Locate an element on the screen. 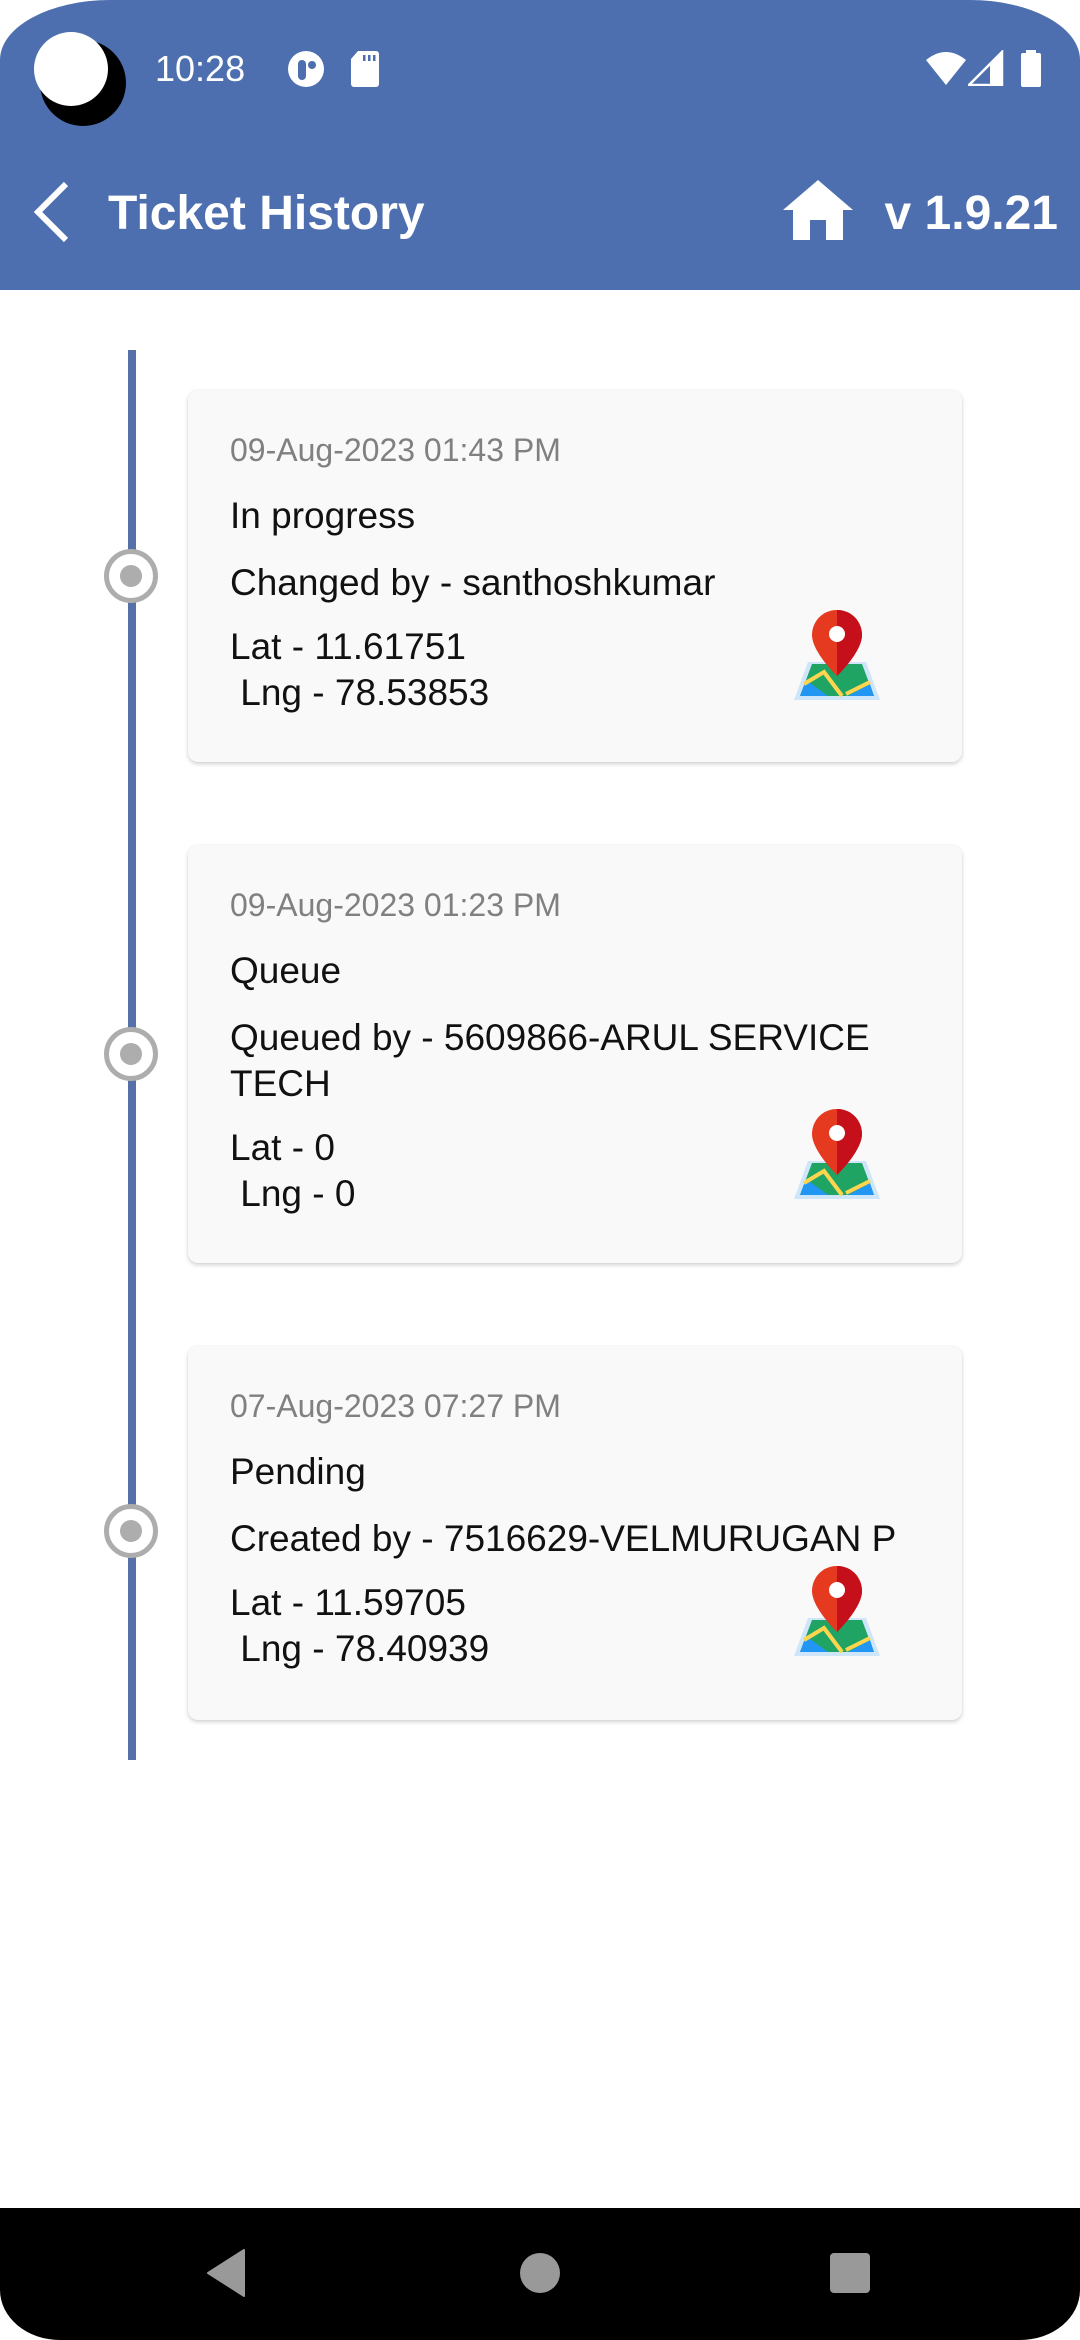  app-version: v 1.9.21 is located at coordinates (971, 213).